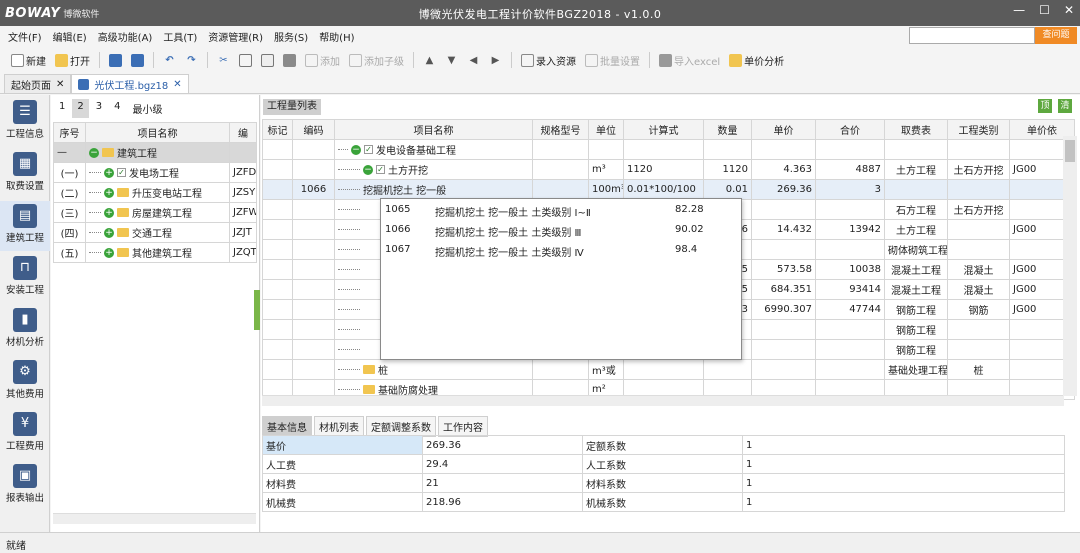 The width and height of the screenshot is (1080, 553). What do you see at coordinates (155, 252) in the screenshot?
I see `table-row: (五) + 其他建筑工程 JZQT` at bounding box center [155, 252].